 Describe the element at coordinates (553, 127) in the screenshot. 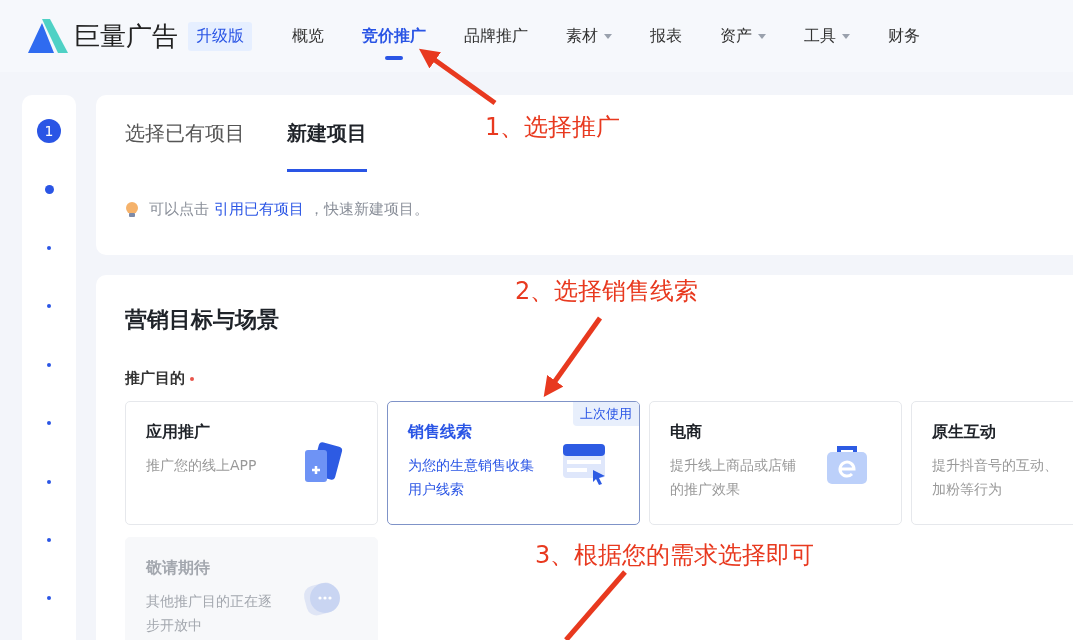

I see `annotation-text: 1、选择推广` at that location.